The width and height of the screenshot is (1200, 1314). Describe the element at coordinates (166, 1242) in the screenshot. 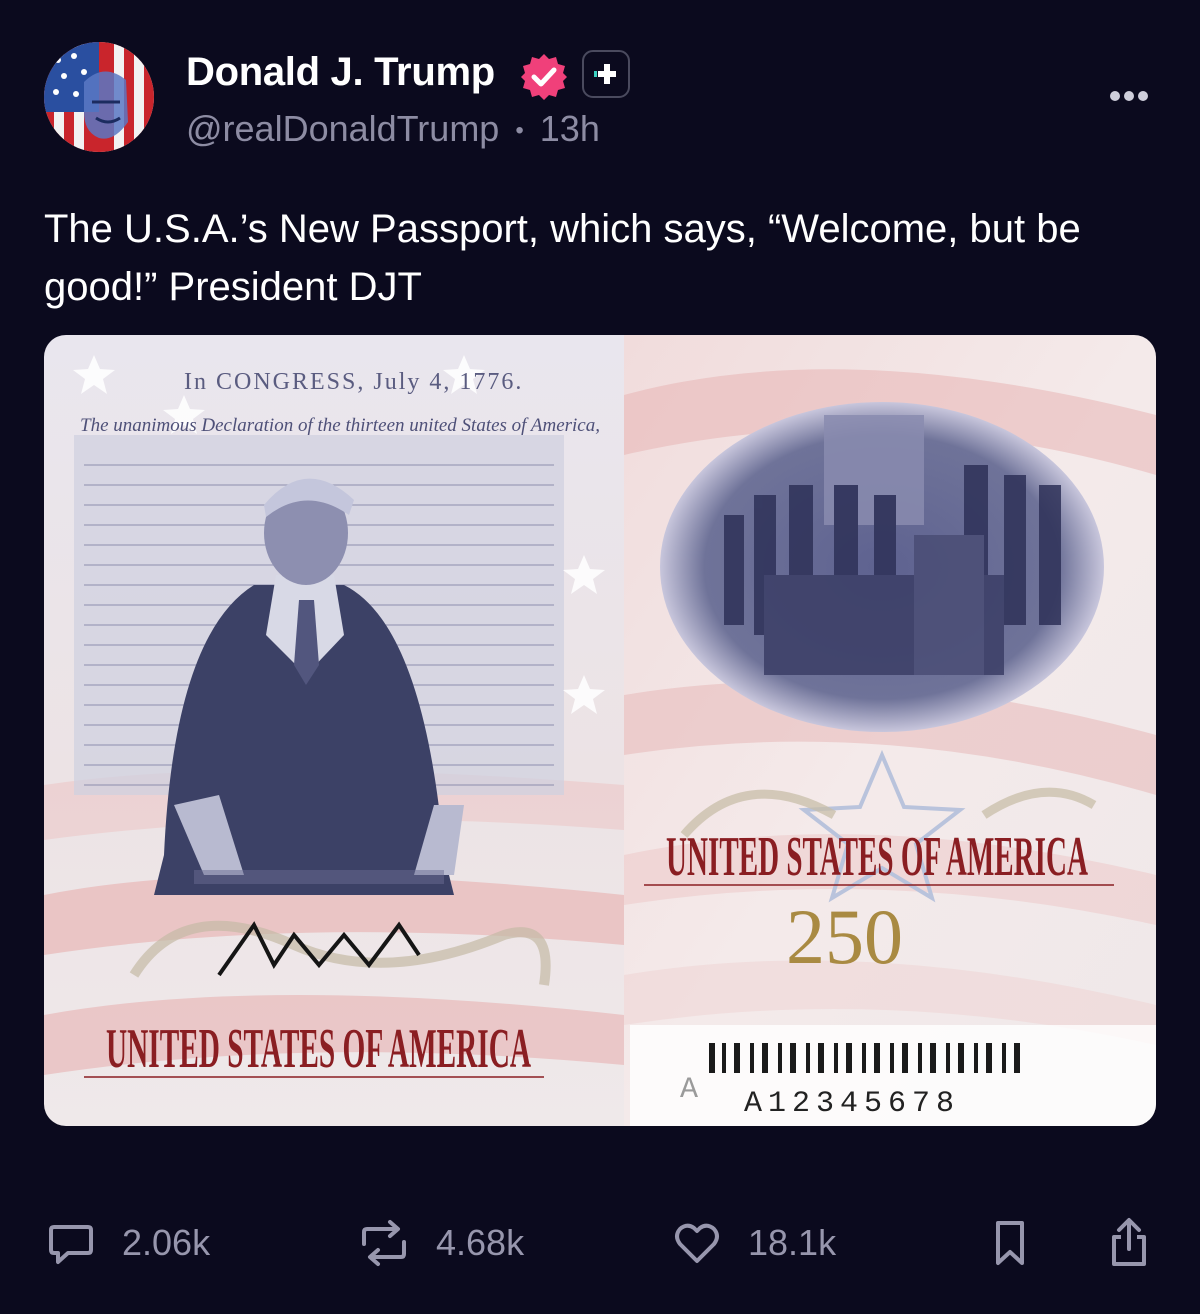

I see `reply-count: 2.06k` at that location.